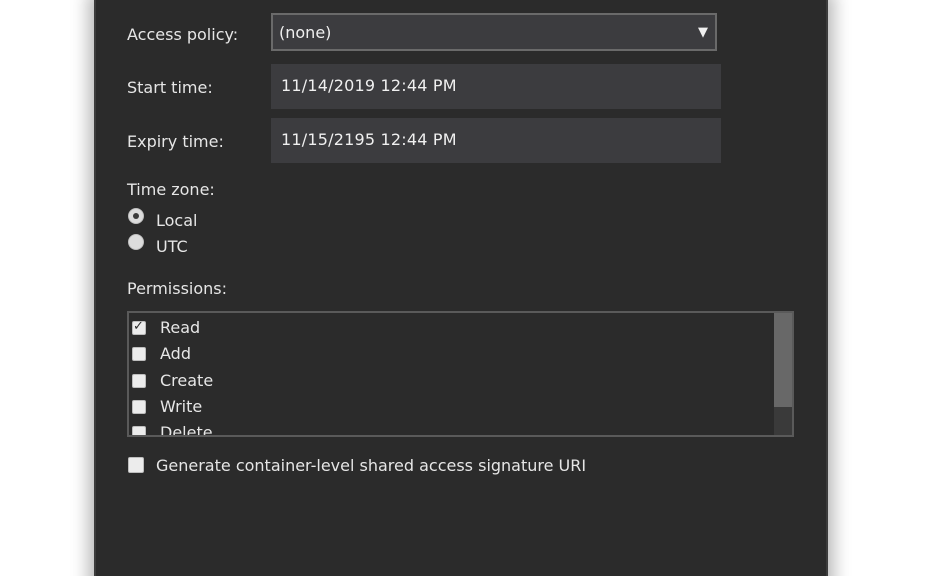  I want to click on time-zone-label: Time zone:, so click(171, 189).